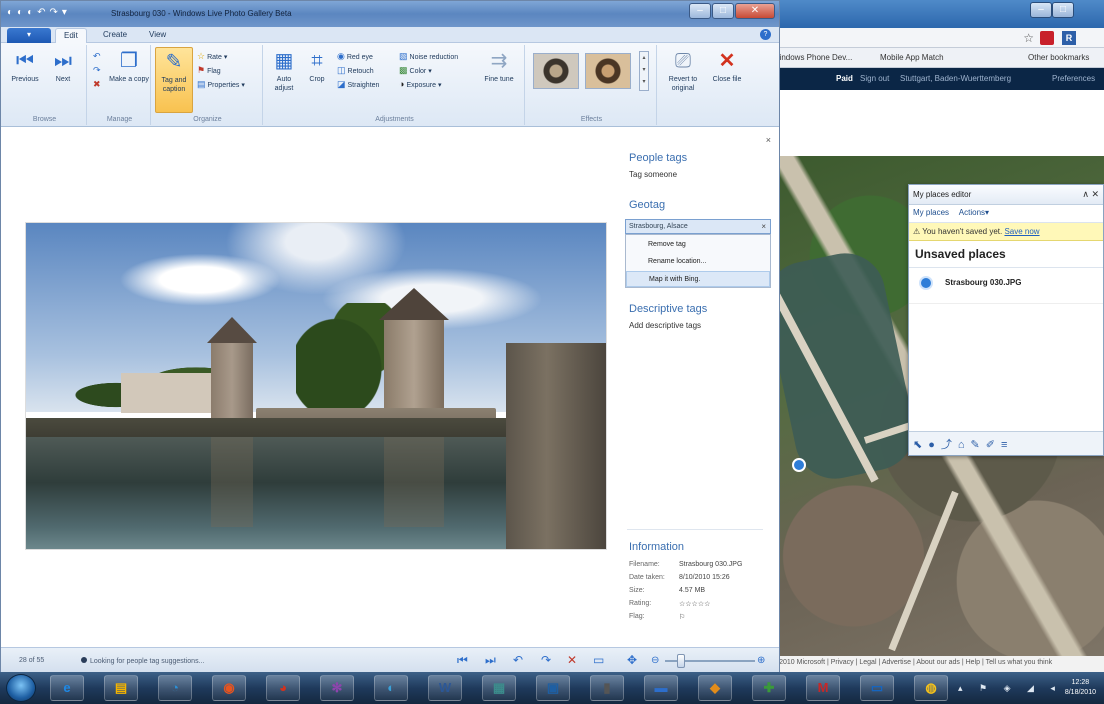  Describe the element at coordinates (769, 688) in the screenshot. I see `taskbar-app-icon: ✚` at that location.